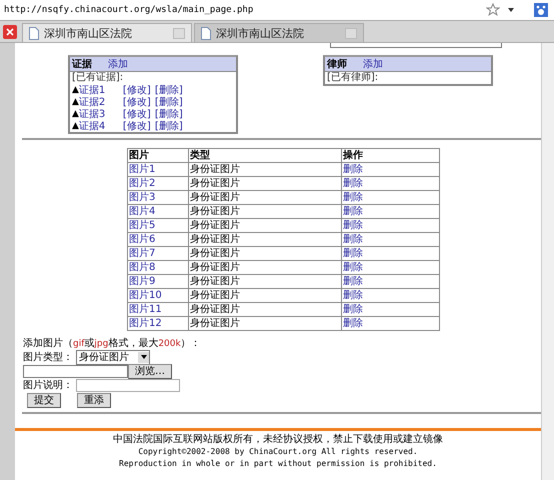 The width and height of the screenshot is (554, 480). I want to click on footer-text: 中国法院国际互联网站版权所有，未经协议授权，禁止下载使用或建立镜像, so click(278, 439).